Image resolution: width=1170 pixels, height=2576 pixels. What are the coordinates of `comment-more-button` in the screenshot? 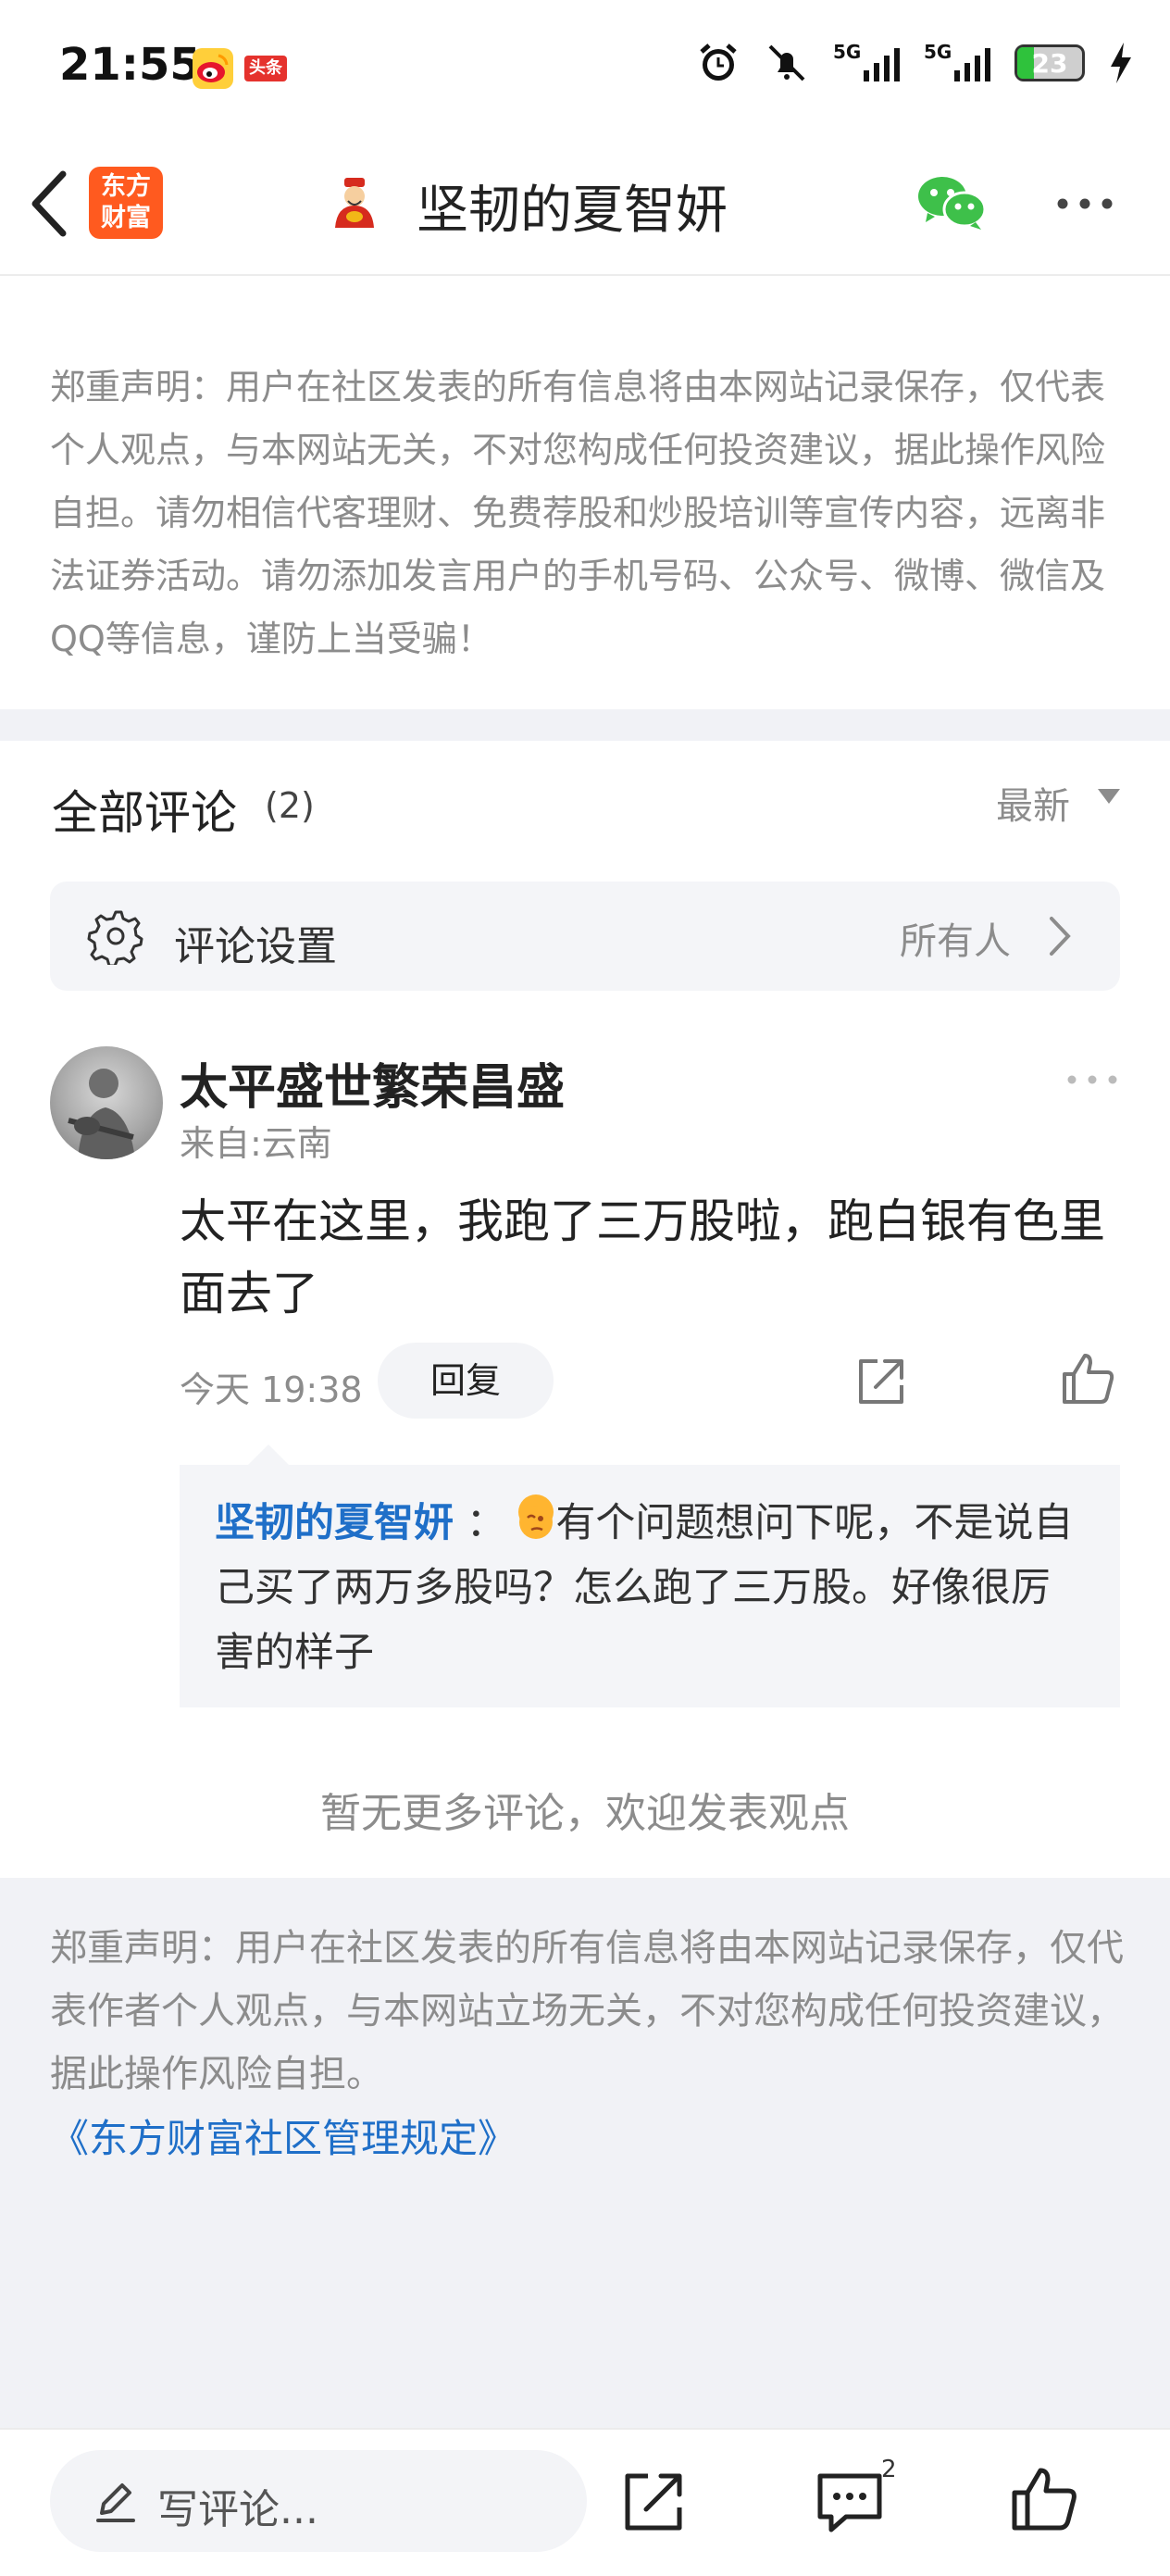 It's located at (1092, 1079).